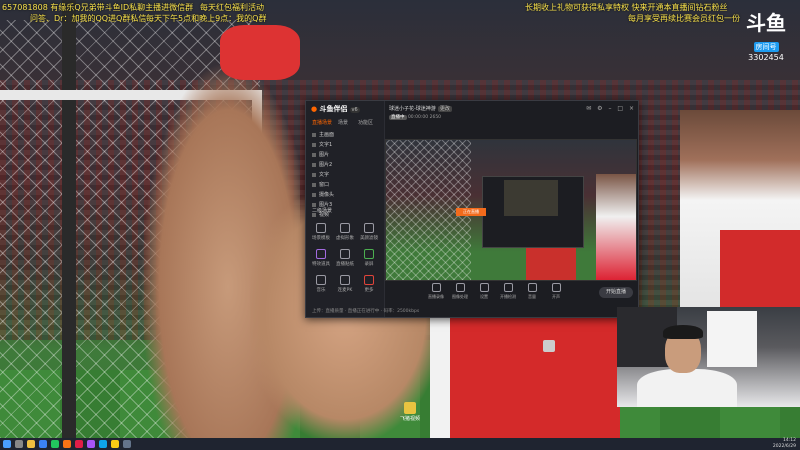 Image resolution: width=800 pixels, height=450 pixels. What do you see at coordinates (321, 228) in the screenshot?
I see `template-icon` at bounding box center [321, 228].